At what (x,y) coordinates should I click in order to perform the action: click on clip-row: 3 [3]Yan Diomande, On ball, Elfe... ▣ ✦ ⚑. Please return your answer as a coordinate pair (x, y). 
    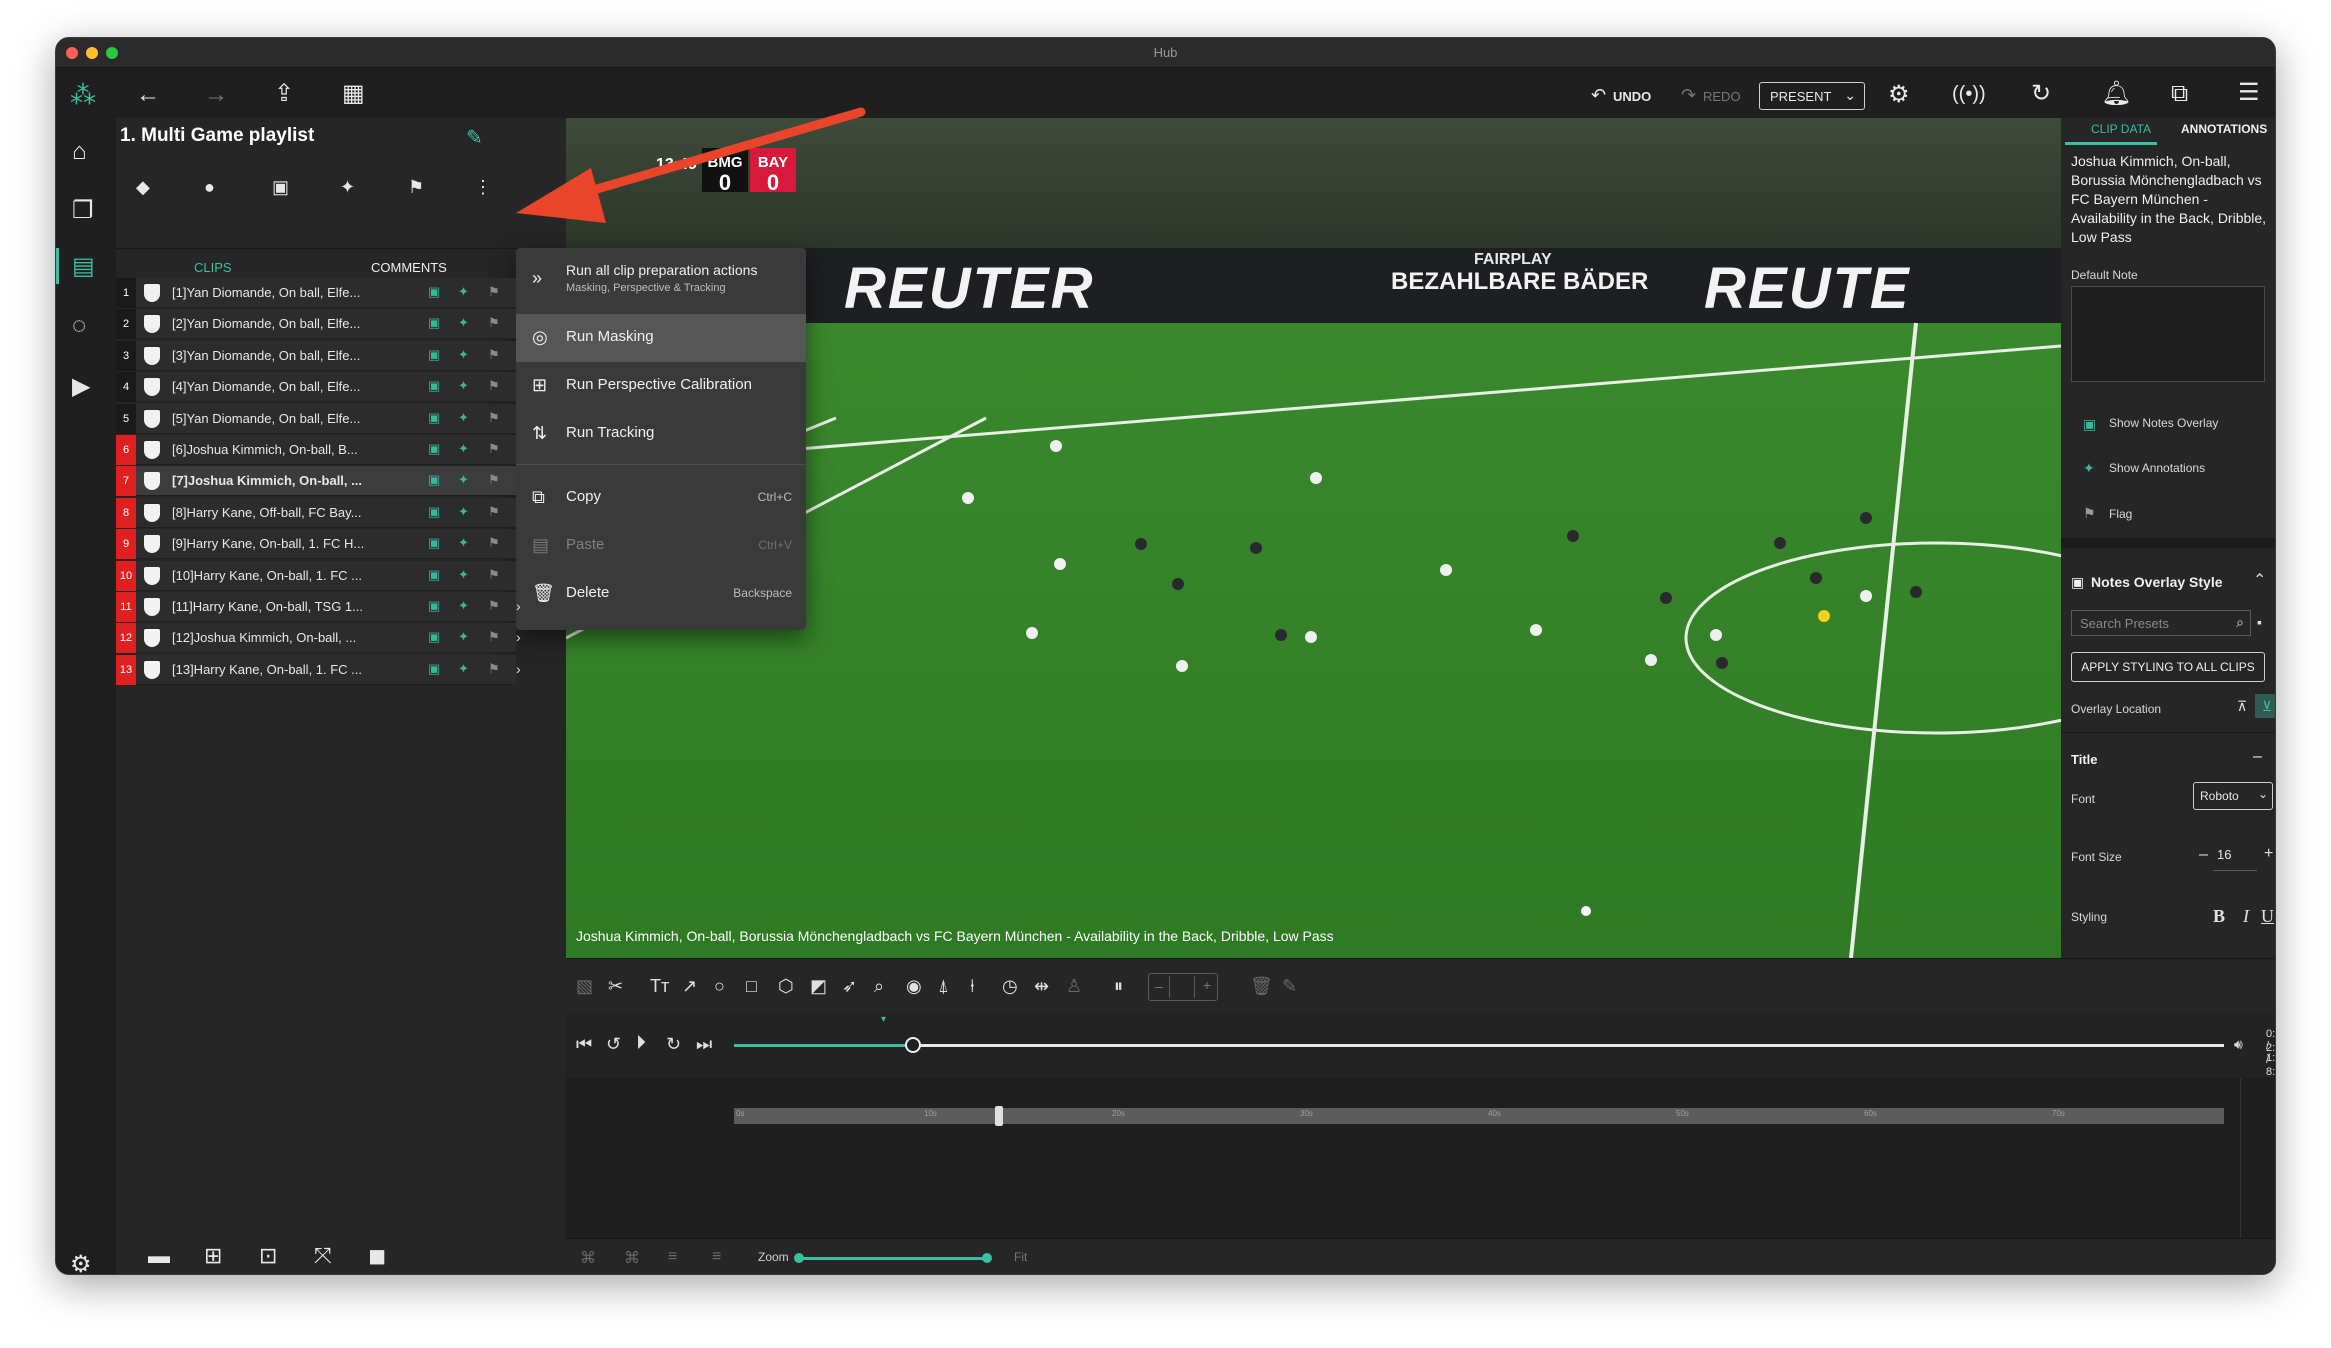
    Looking at the image, I should click on (316, 355).